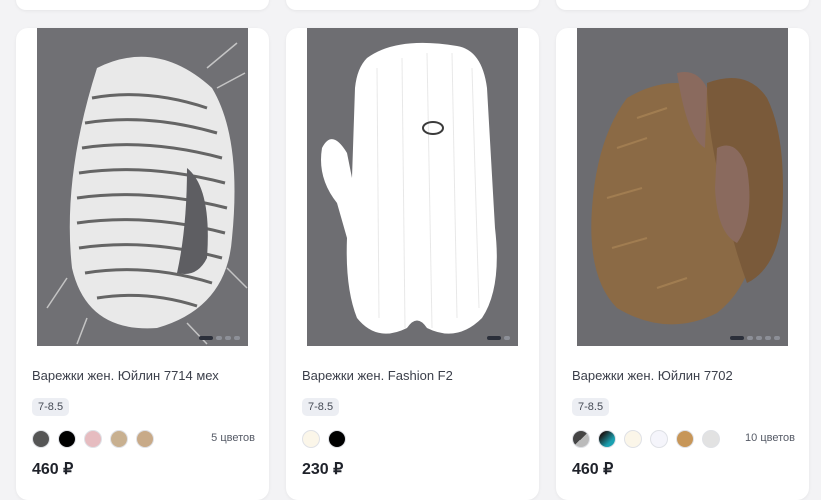  What do you see at coordinates (233, 438) in the screenshot?
I see `color-count: 5 цветов` at bounding box center [233, 438].